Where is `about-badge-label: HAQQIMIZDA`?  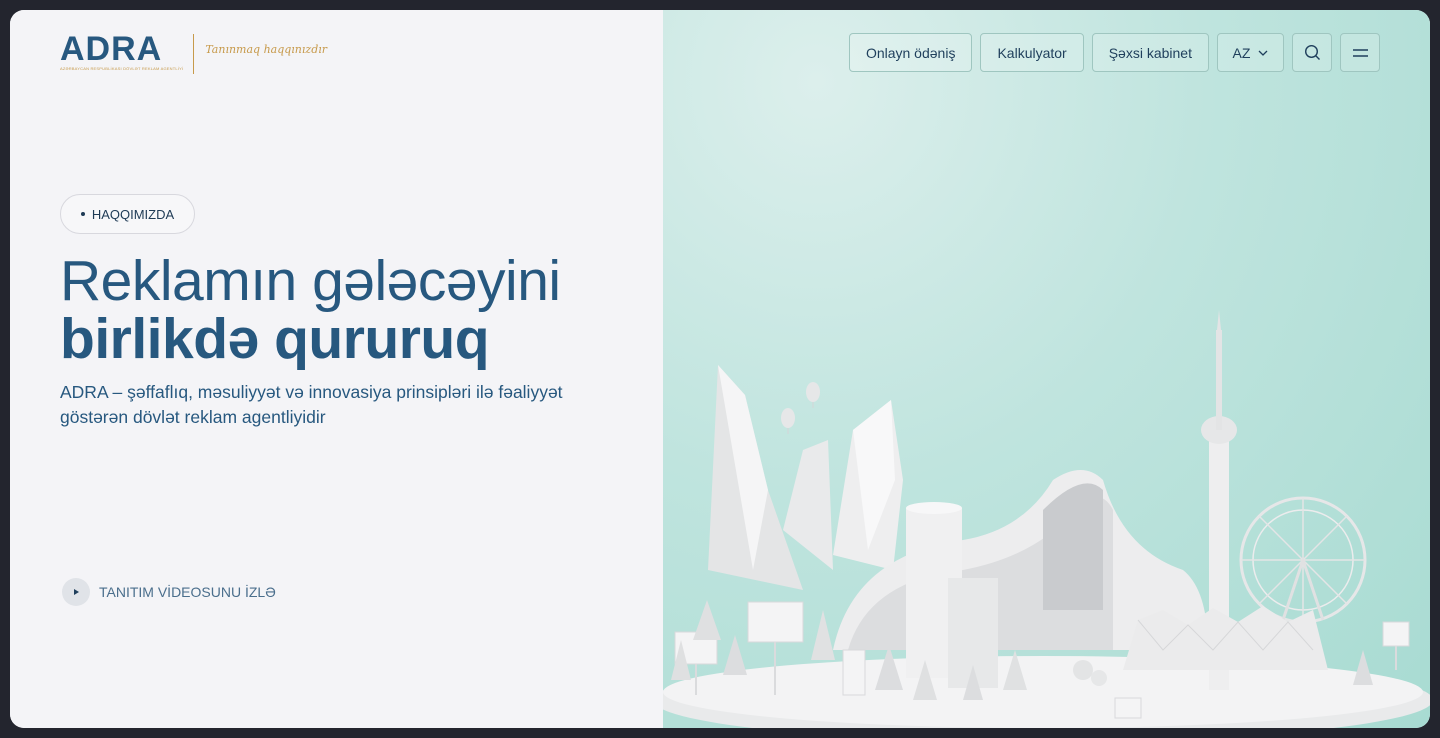 about-badge-label: HAQQIMIZDA is located at coordinates (133, 214).